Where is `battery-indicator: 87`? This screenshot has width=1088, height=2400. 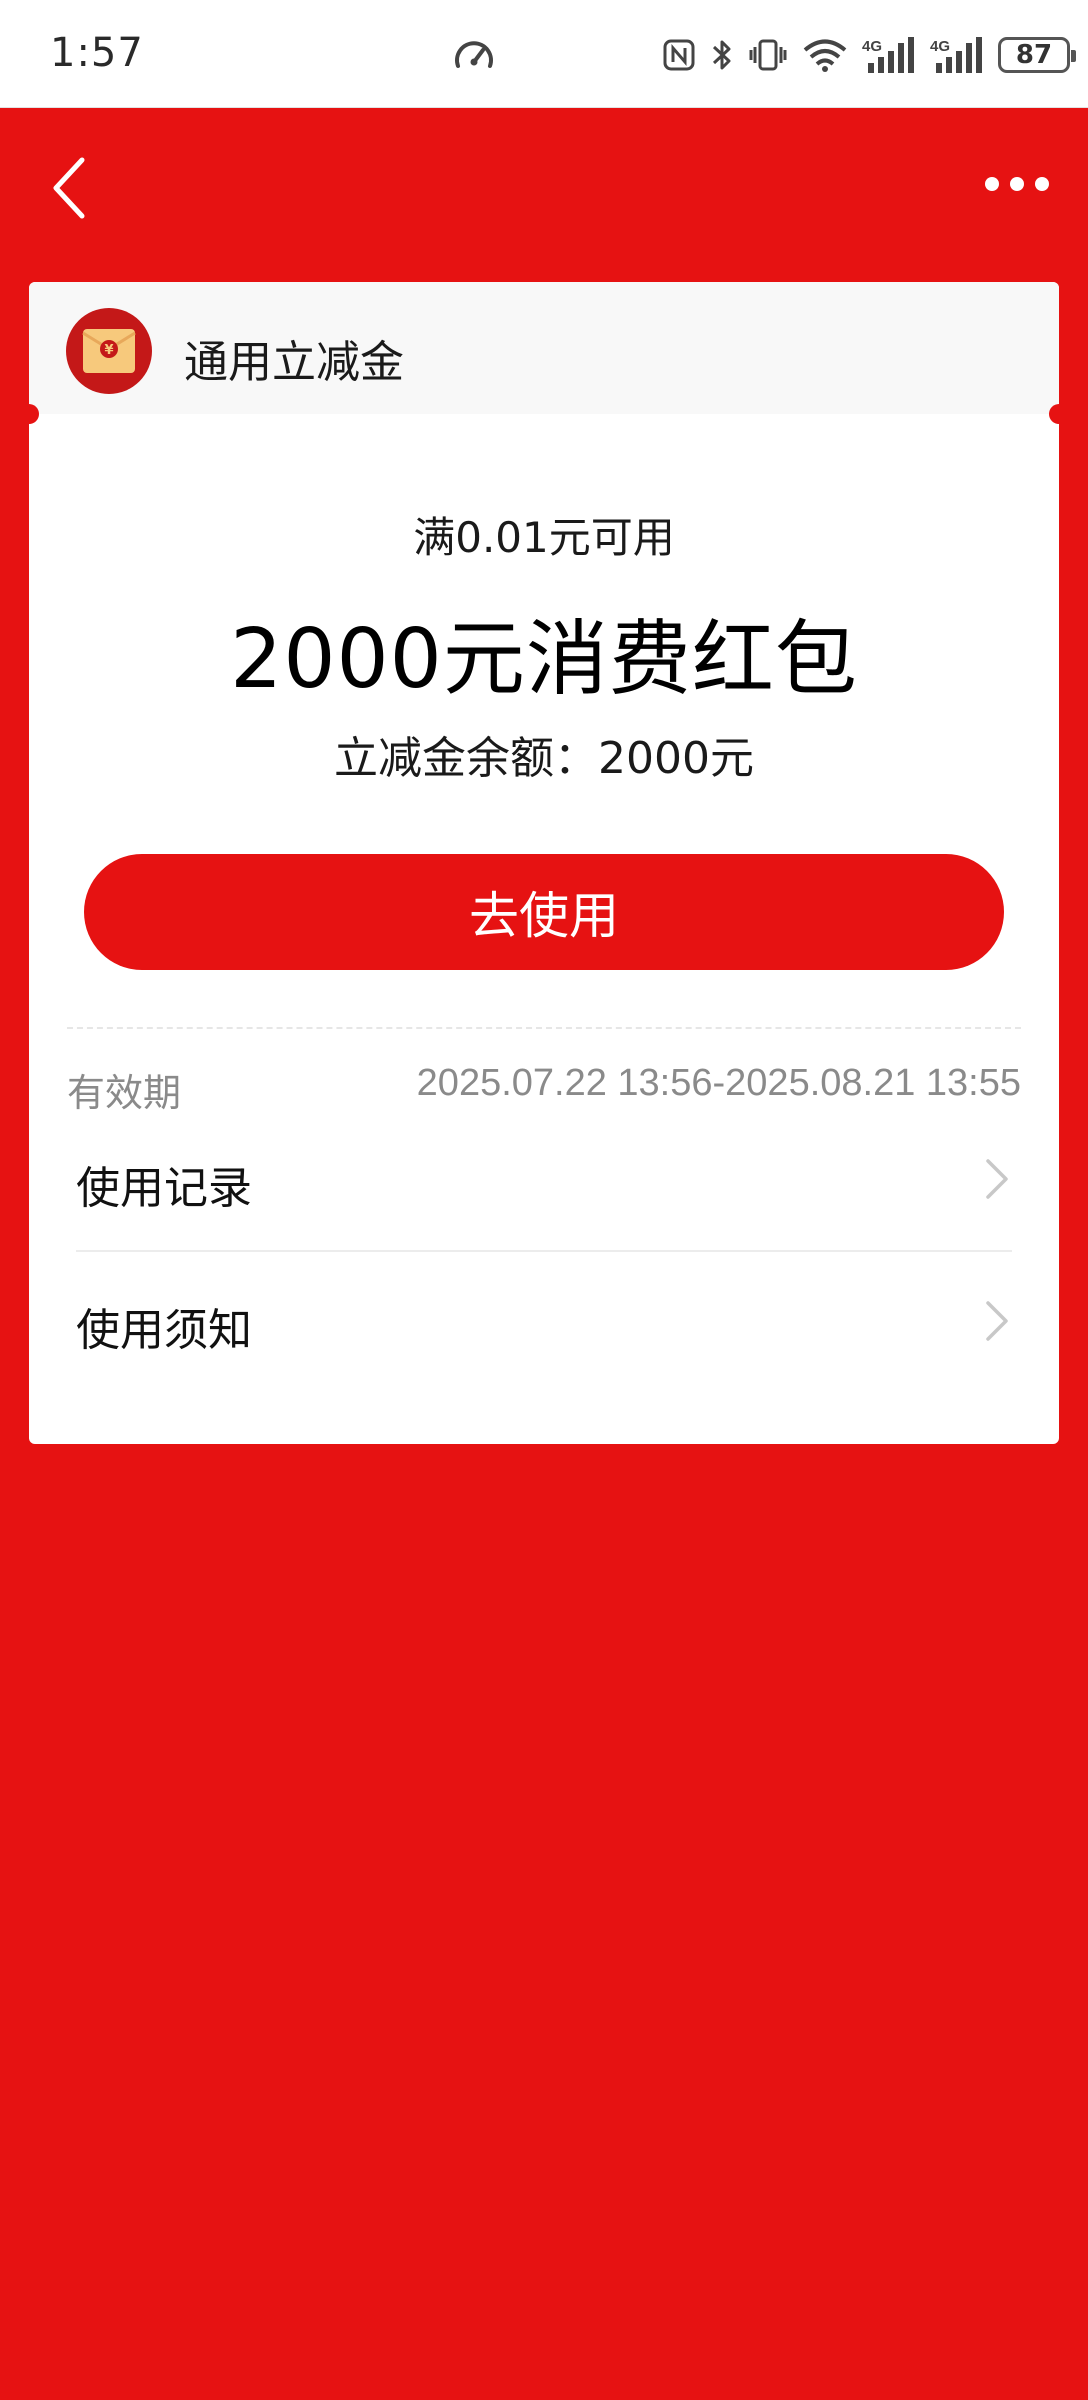
battery-indicator: 87 is located at coordinates (1037, 55).